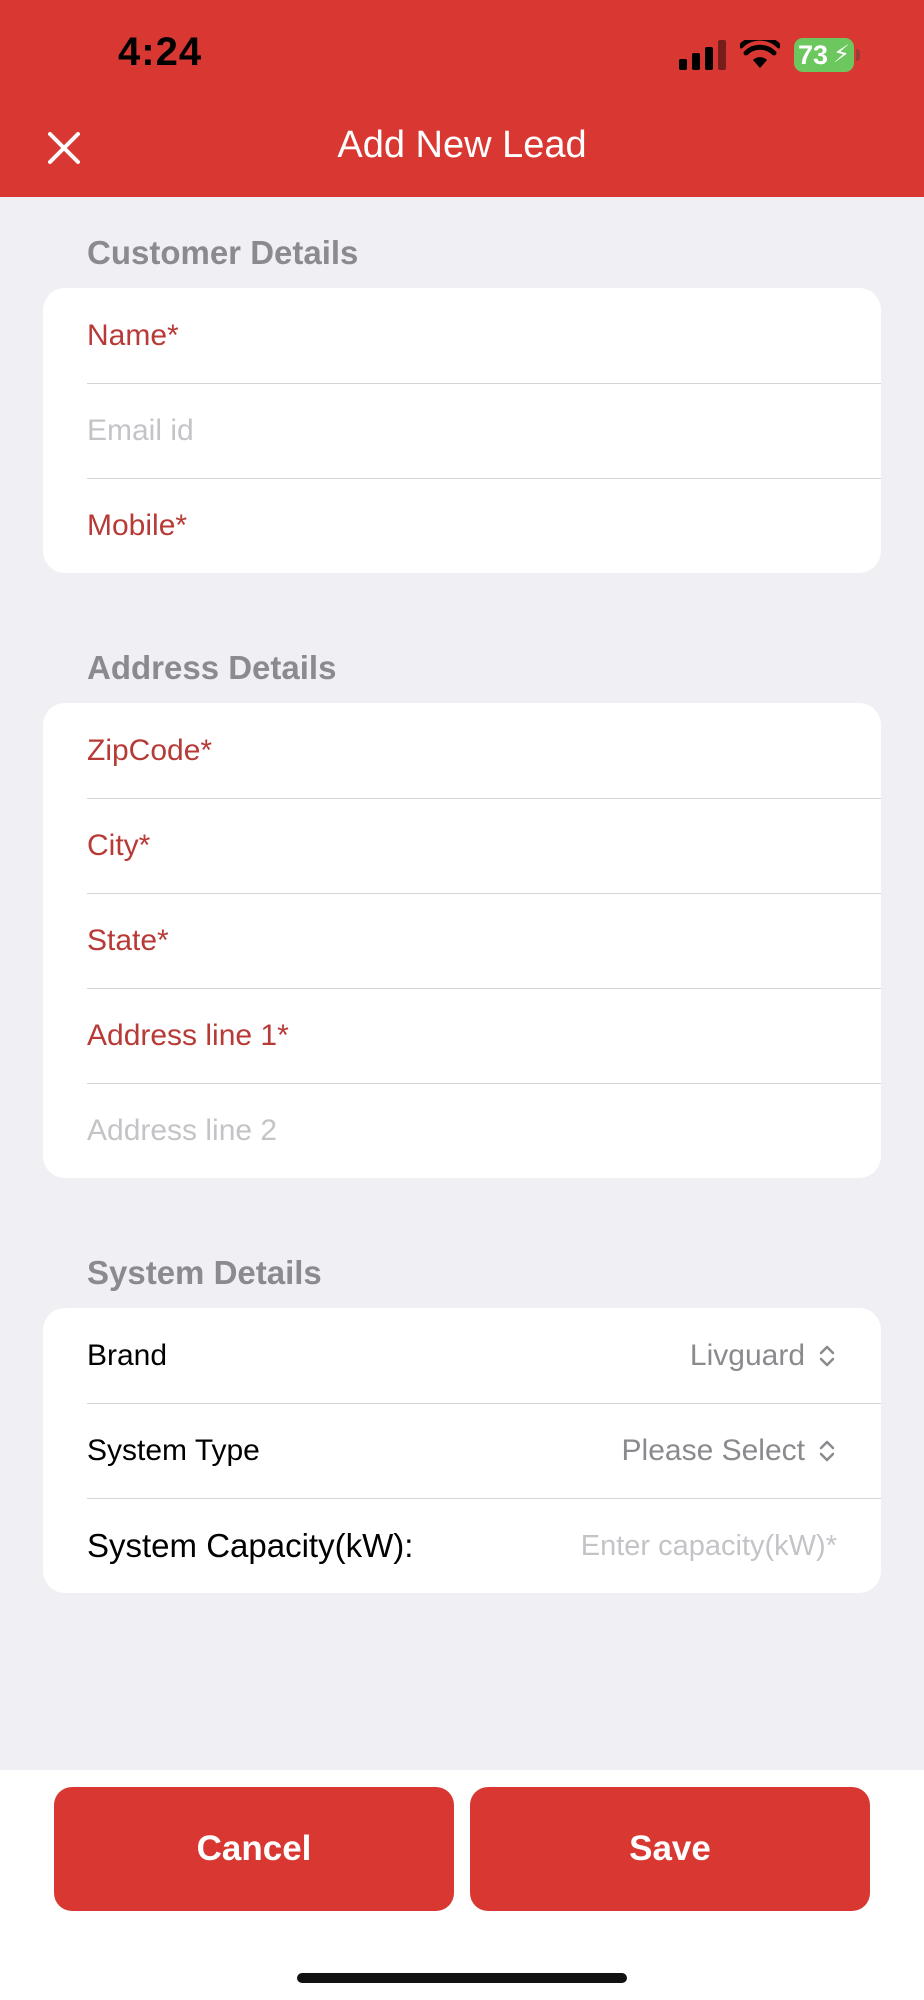 The width and height of the screenshot is (924, 2000). What do you see at coordinates (462, 1978) in the screenshot?
I see `home-indicator` at bounding box center [462, 1978].